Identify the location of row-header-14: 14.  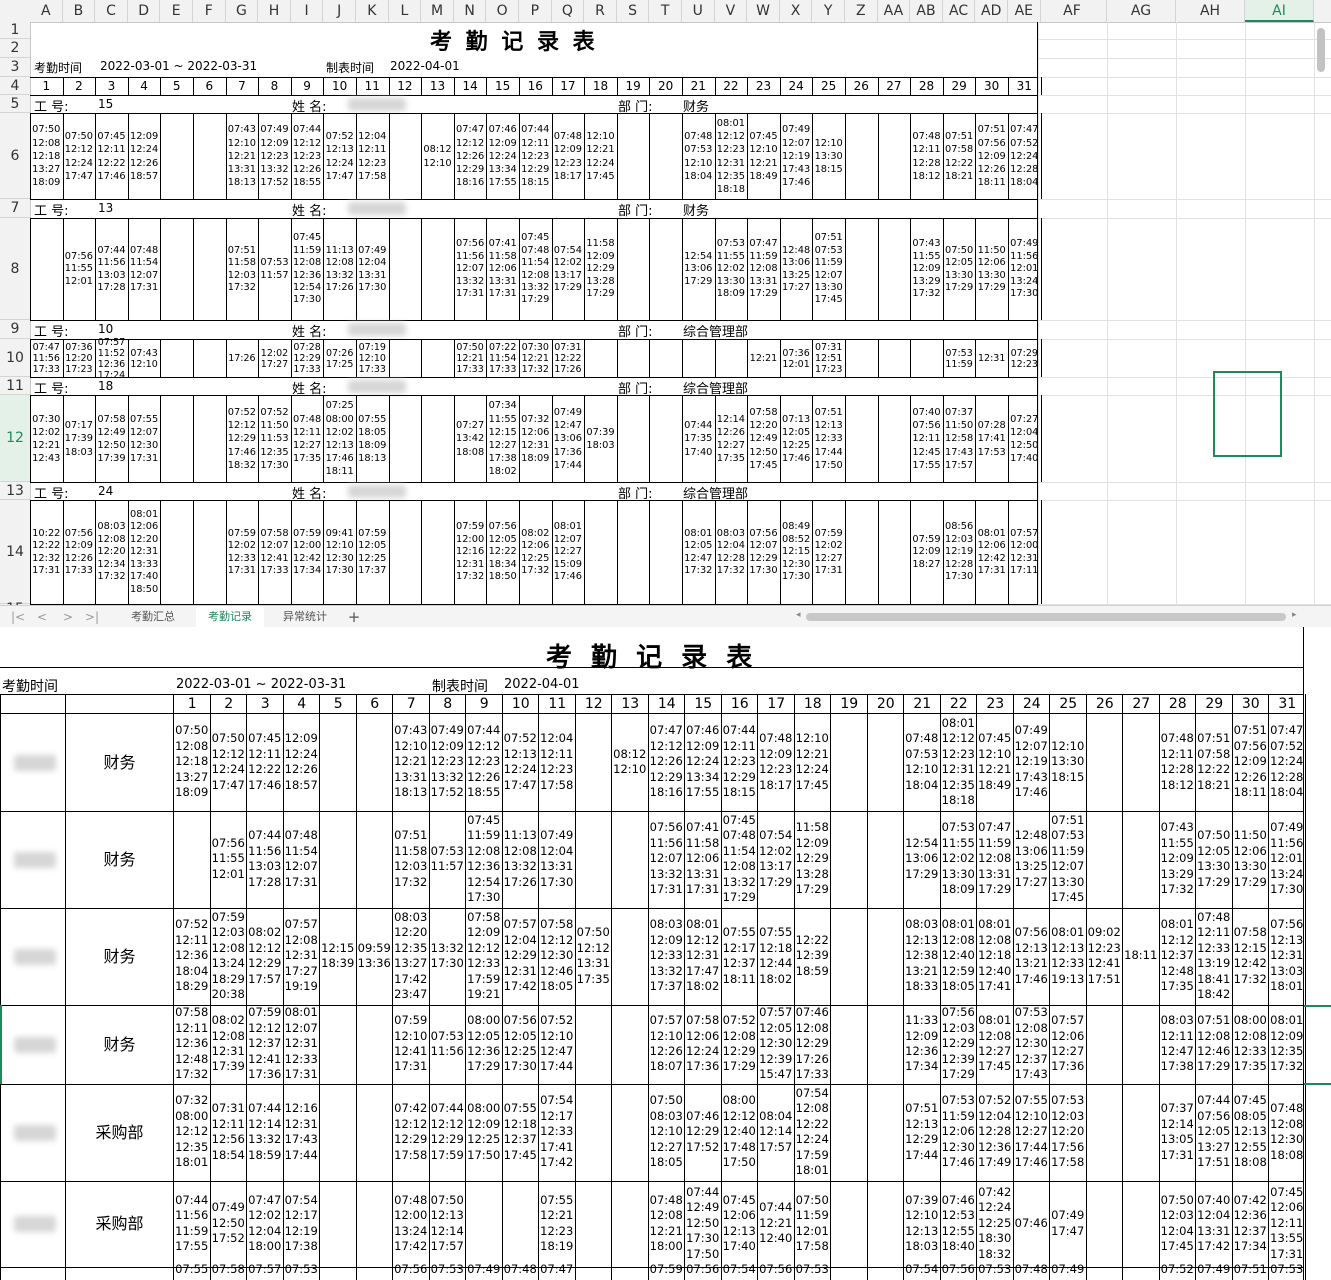
(15, 552).